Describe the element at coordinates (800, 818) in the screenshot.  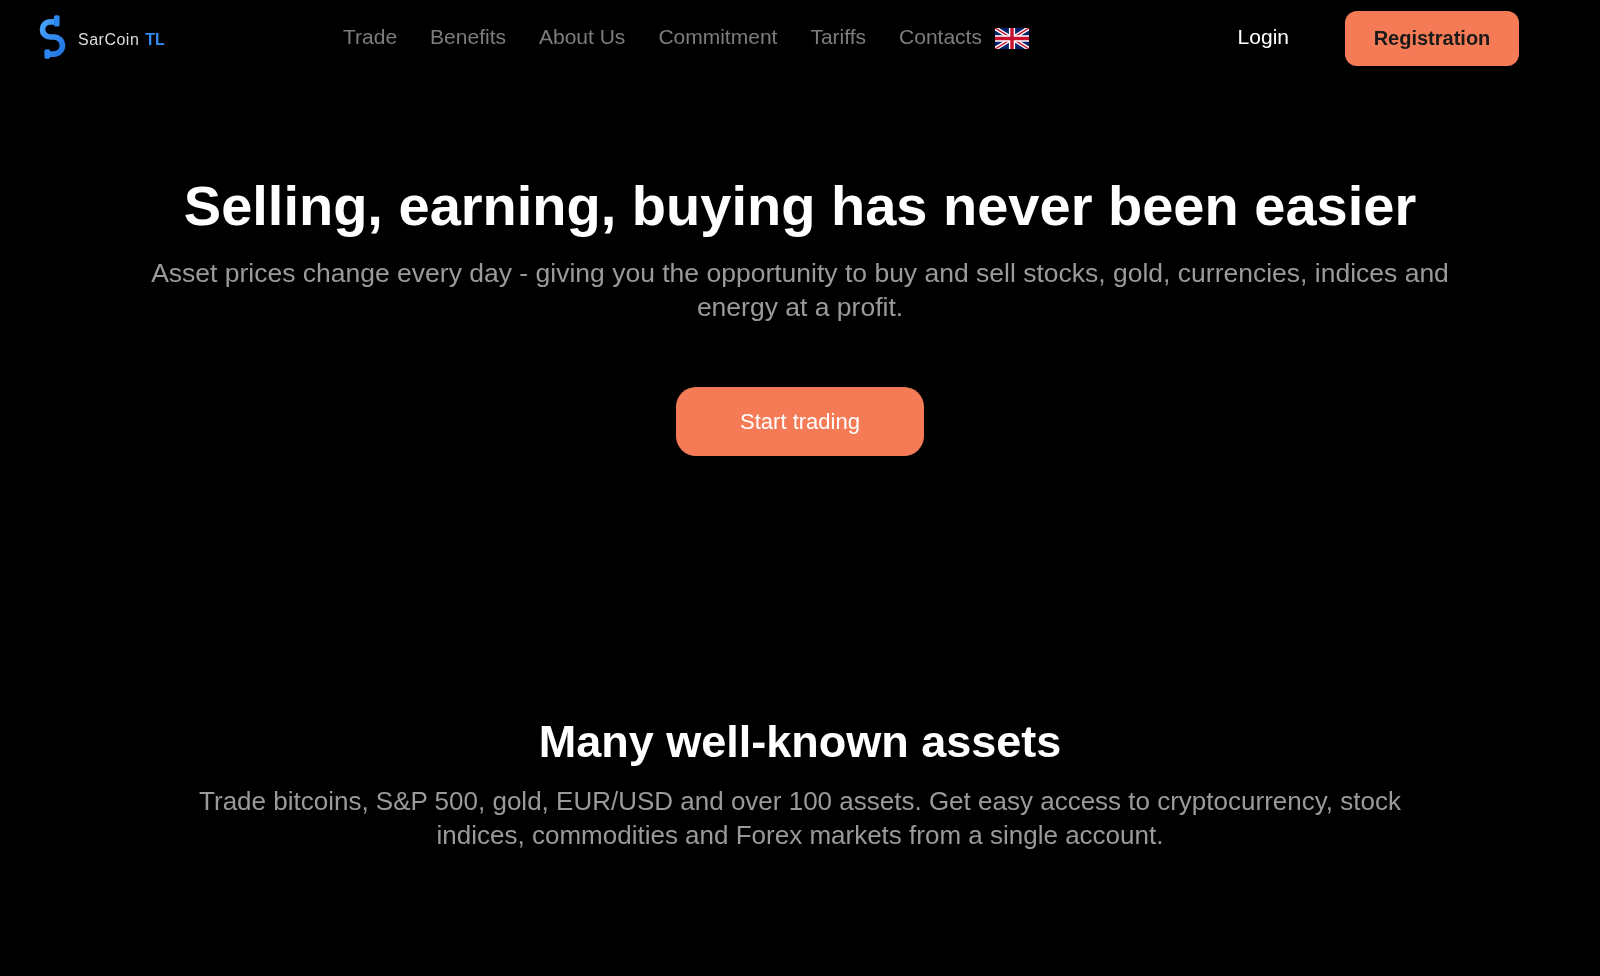
I see `section-text: Trade bitcoins, S&P 500, gold, EUR/USD and over 100 assets. Get easy access to cryptocurrency, stock indices, commodities and Forex markets from a single account.` at that location.